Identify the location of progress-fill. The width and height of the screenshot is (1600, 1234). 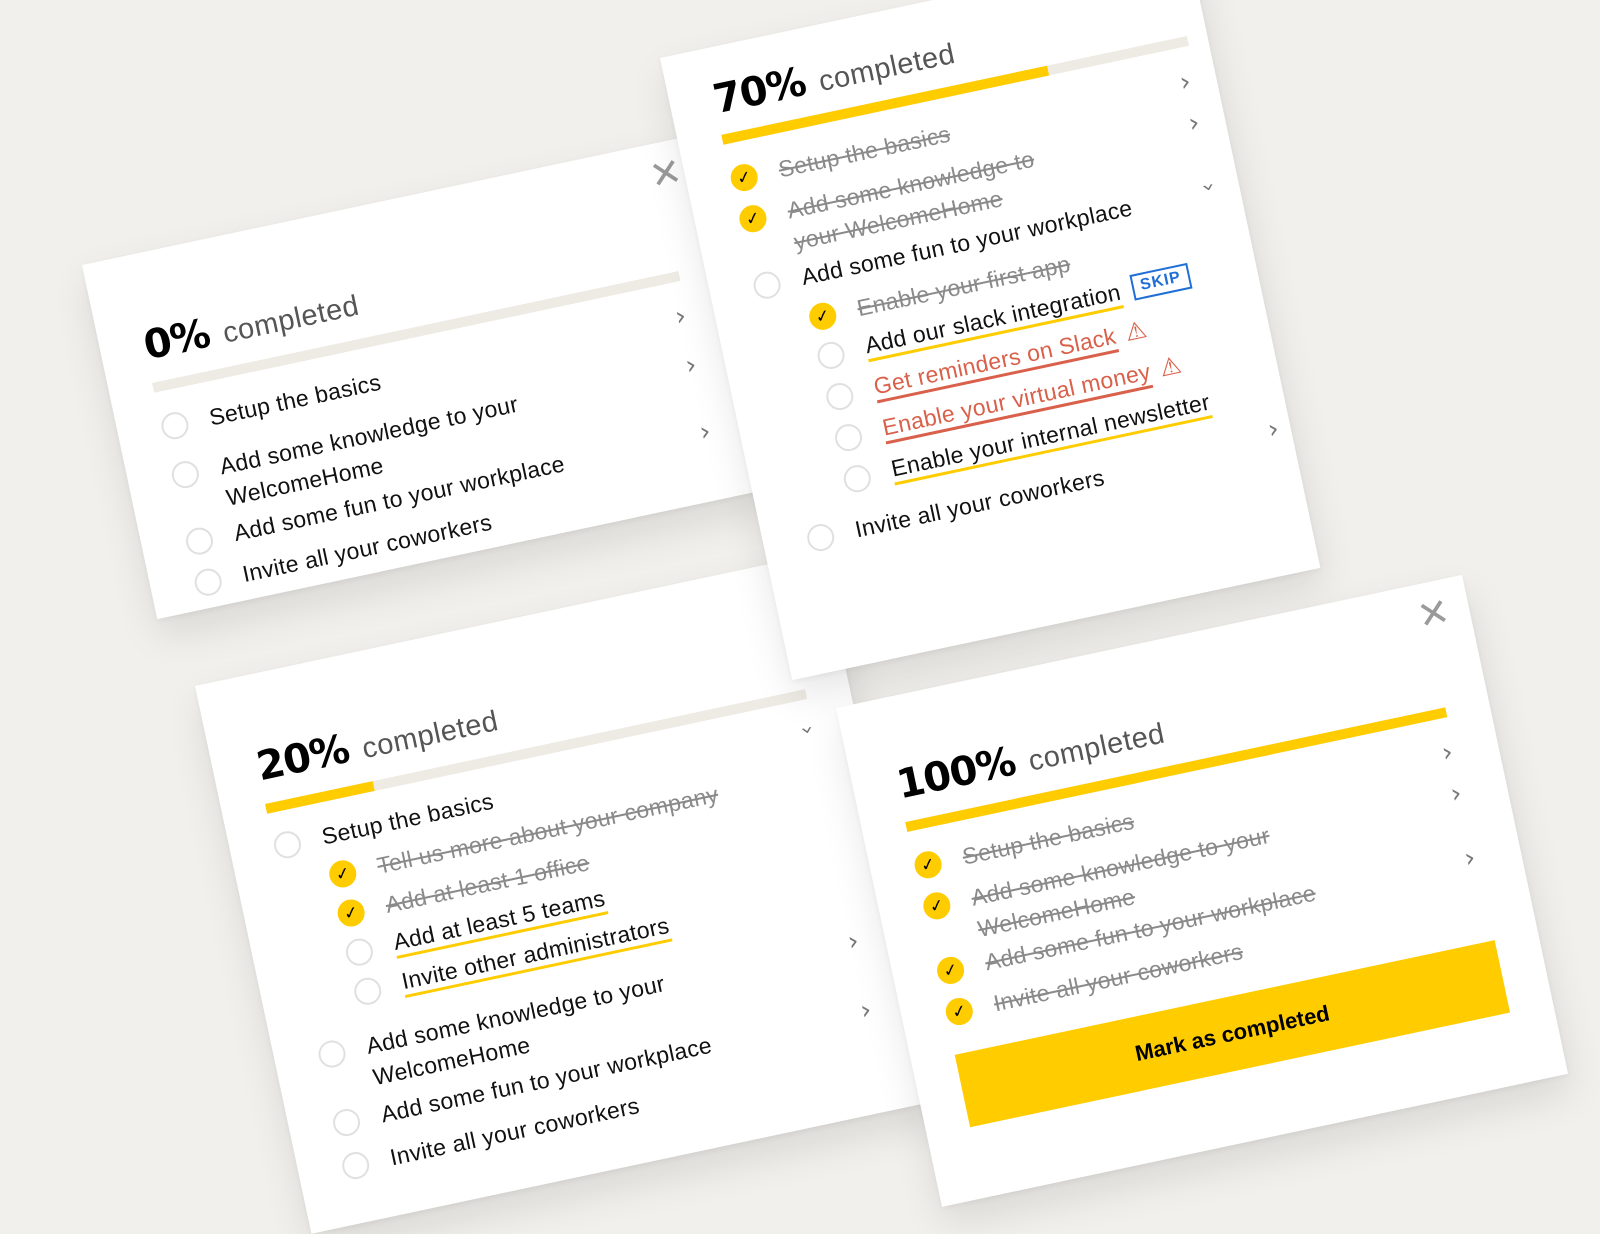
(153, 388).